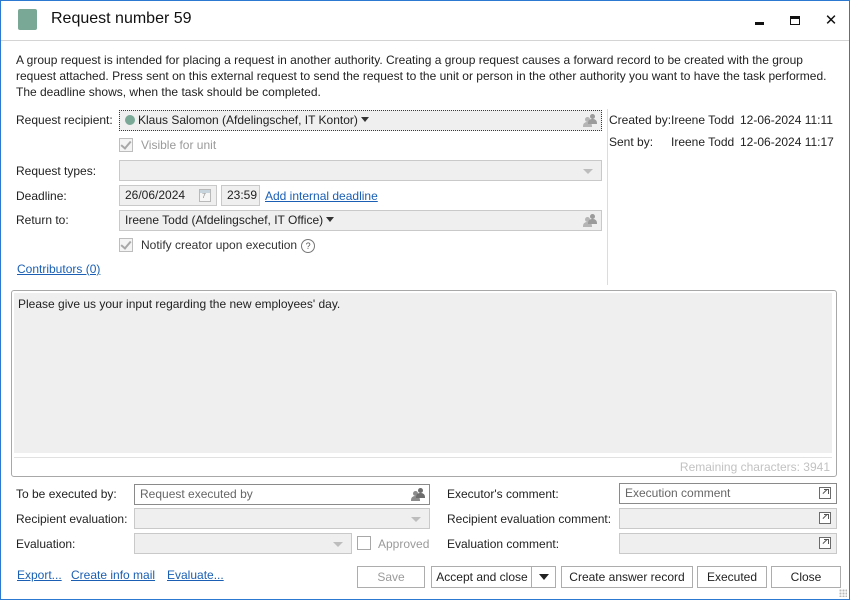 Image resolution: width=850 pixels, height=600 pixels. I want to click on minimize-button, so click(759, 20).